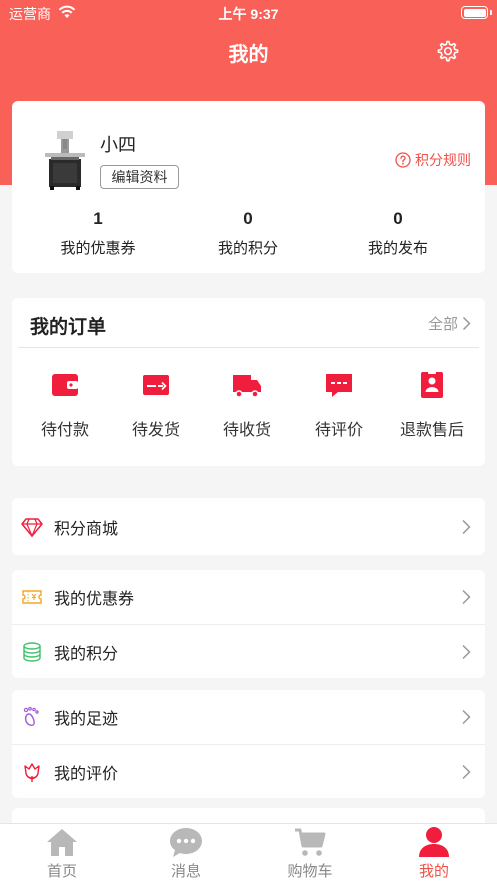 This screenshot has height=883, width=497. I want to click on wallet-icon, so click(65, 385).